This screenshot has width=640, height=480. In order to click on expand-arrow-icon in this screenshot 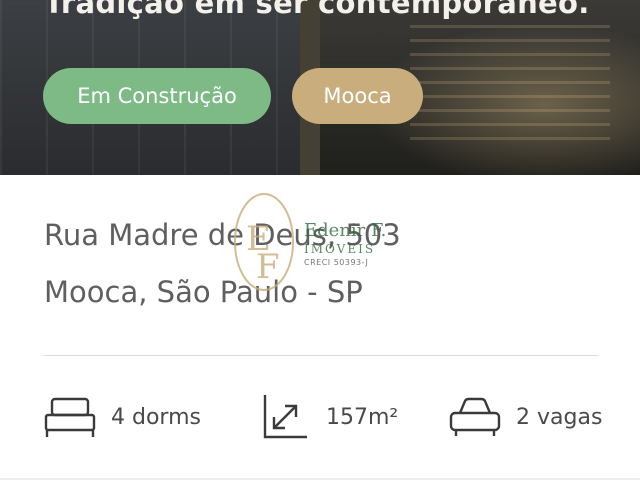, I will do `click(285, 417)`.